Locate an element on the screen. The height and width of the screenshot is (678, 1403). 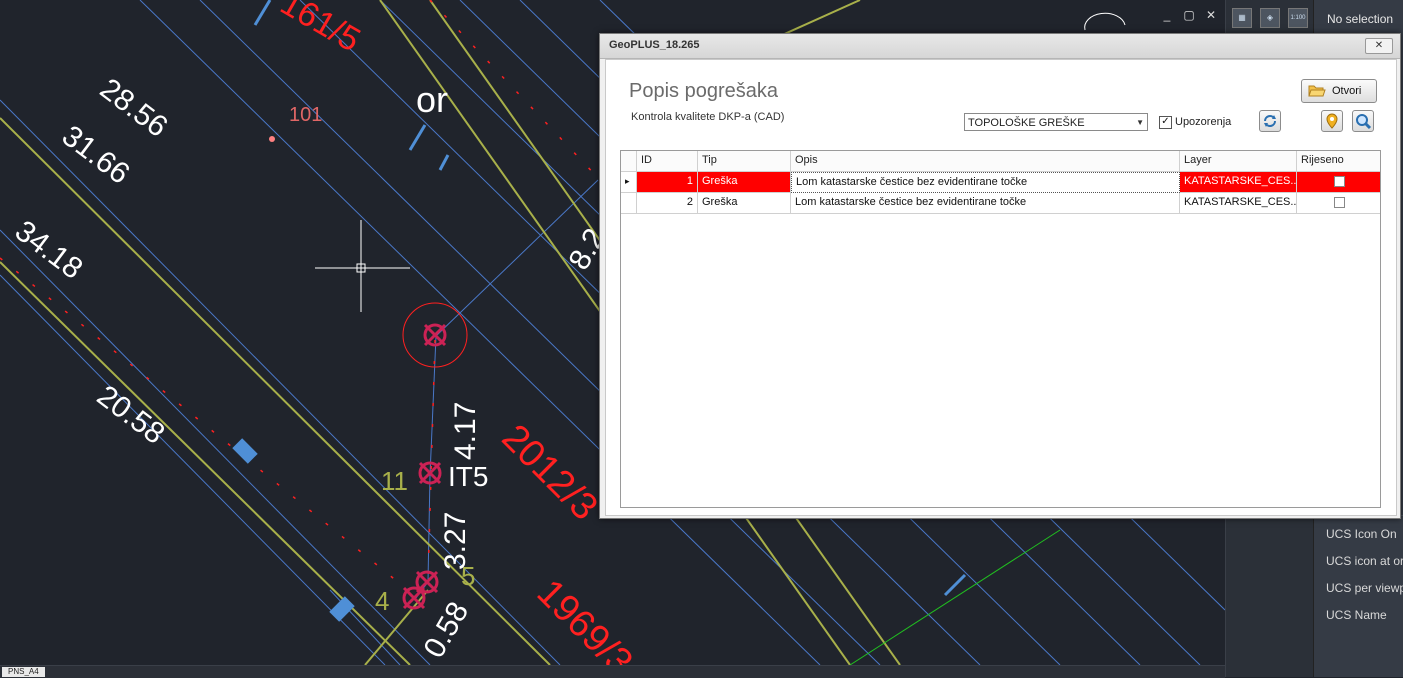
parcel-label: 161/5 is located at coordinates (320, 29).